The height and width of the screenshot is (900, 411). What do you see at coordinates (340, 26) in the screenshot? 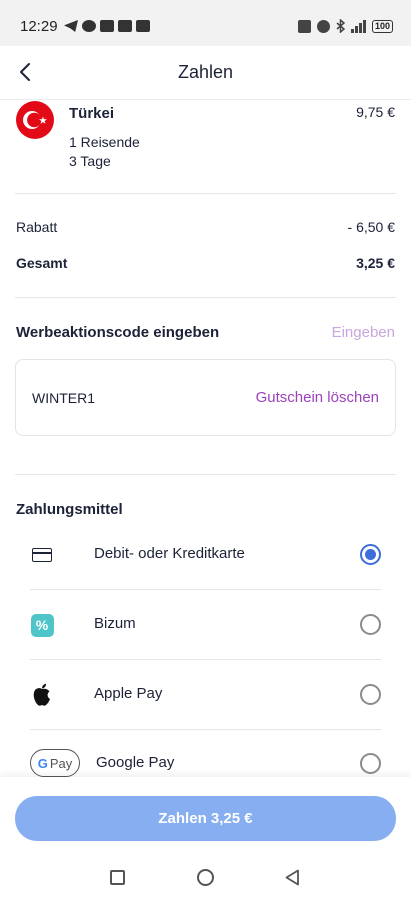
I see `bluetooth-icon` at bounding box center [340, 26].